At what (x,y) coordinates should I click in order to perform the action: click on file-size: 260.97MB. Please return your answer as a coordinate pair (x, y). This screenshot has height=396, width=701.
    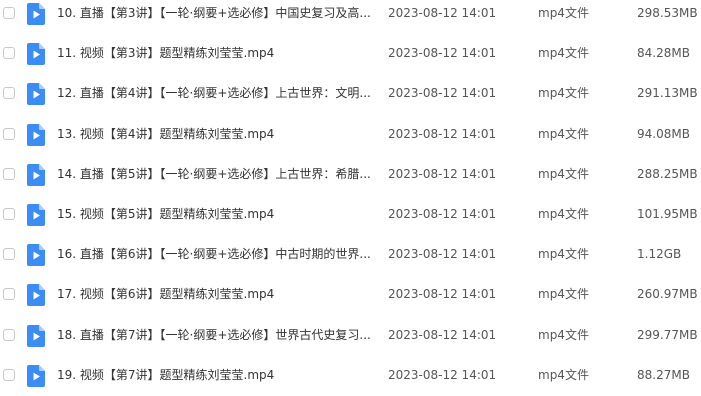
    Looking at the image, I should click on (667, 294).